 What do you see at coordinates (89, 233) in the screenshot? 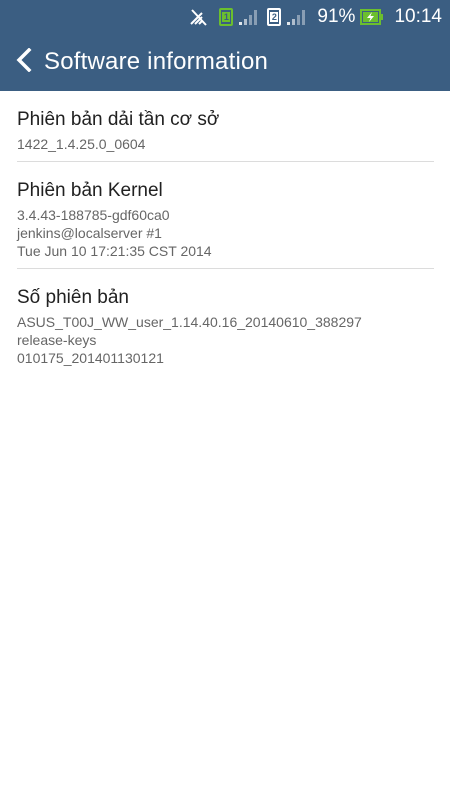
I see `item-value: jenkins@localserver #1` at bounding box center [89, 233].